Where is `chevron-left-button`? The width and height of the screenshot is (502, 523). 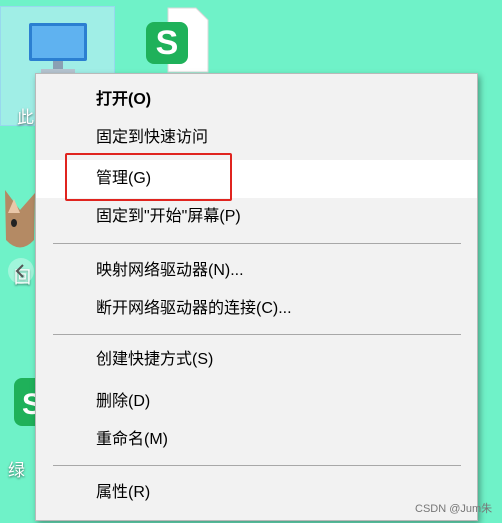
chevron-left-button is located at coordinates (21, 271).